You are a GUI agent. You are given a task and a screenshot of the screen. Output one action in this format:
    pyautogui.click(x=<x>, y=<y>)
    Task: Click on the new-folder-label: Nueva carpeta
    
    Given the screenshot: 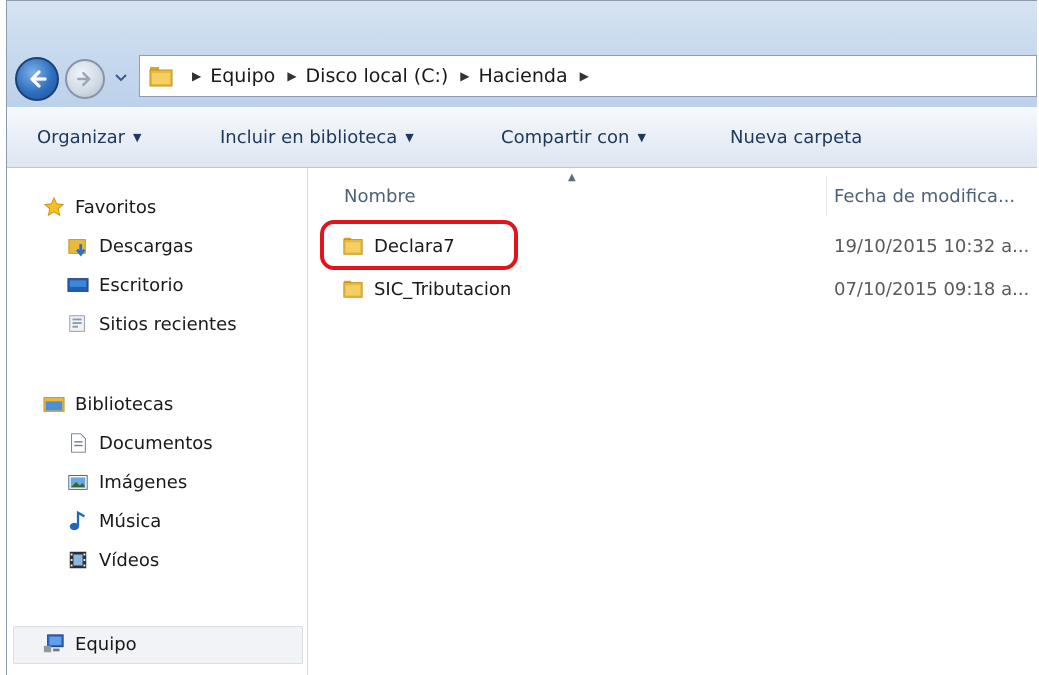 What is the action you would take?
    pyautogui.click(x=796, y=137)
    